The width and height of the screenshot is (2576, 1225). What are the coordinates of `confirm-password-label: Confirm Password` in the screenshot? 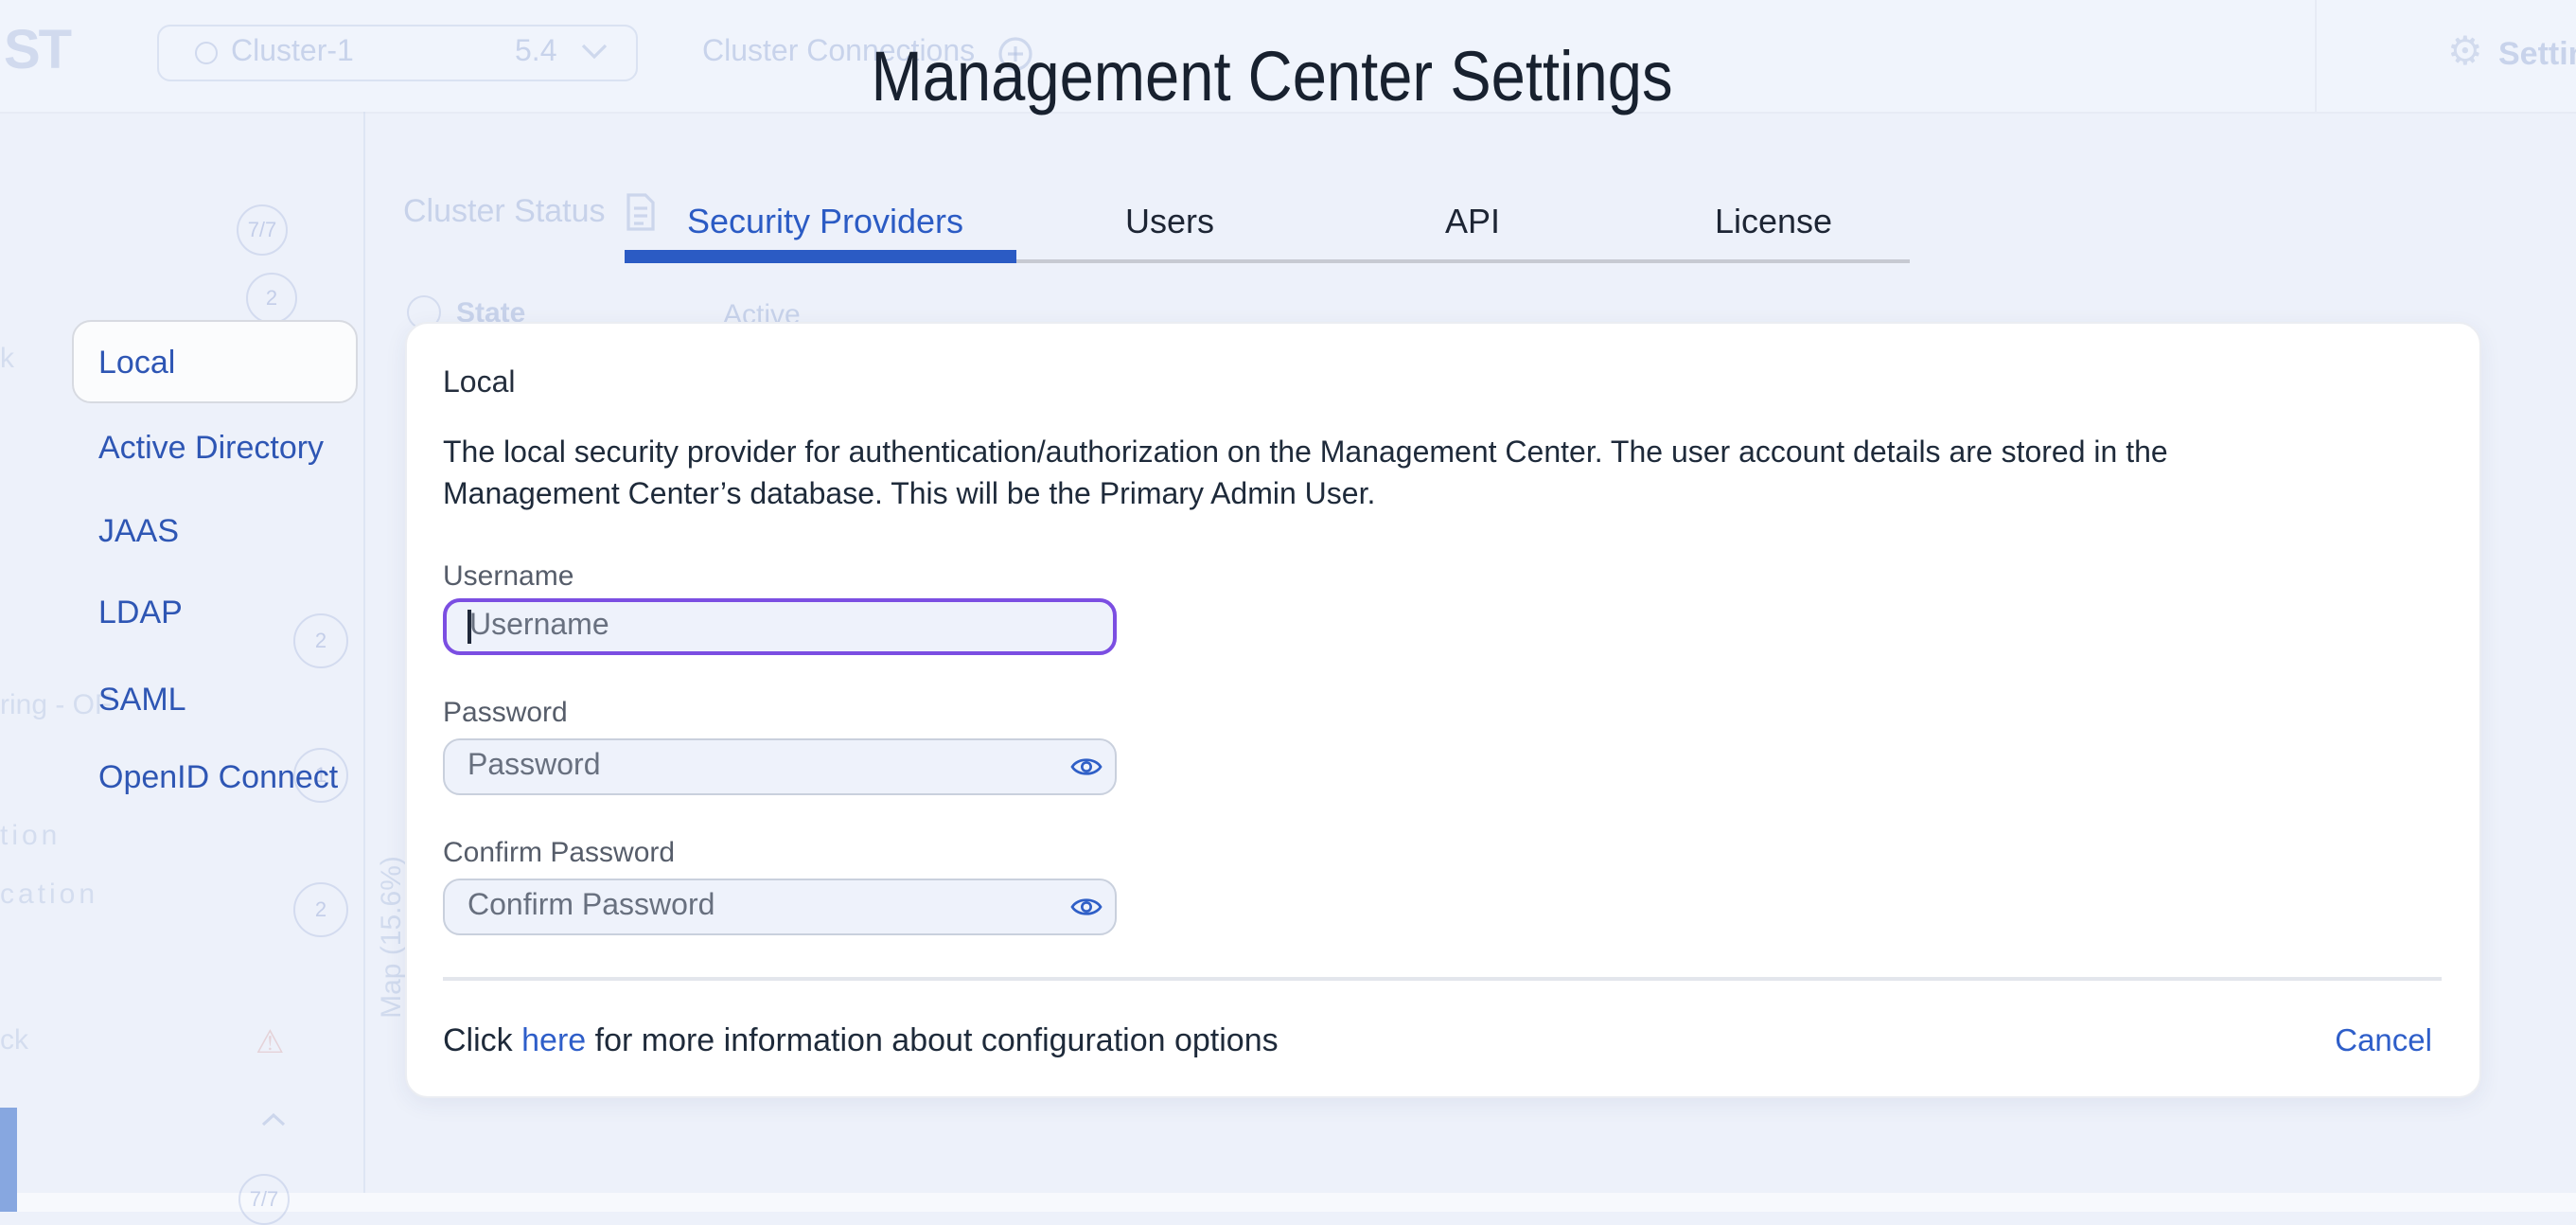 It's located at (559, 853).